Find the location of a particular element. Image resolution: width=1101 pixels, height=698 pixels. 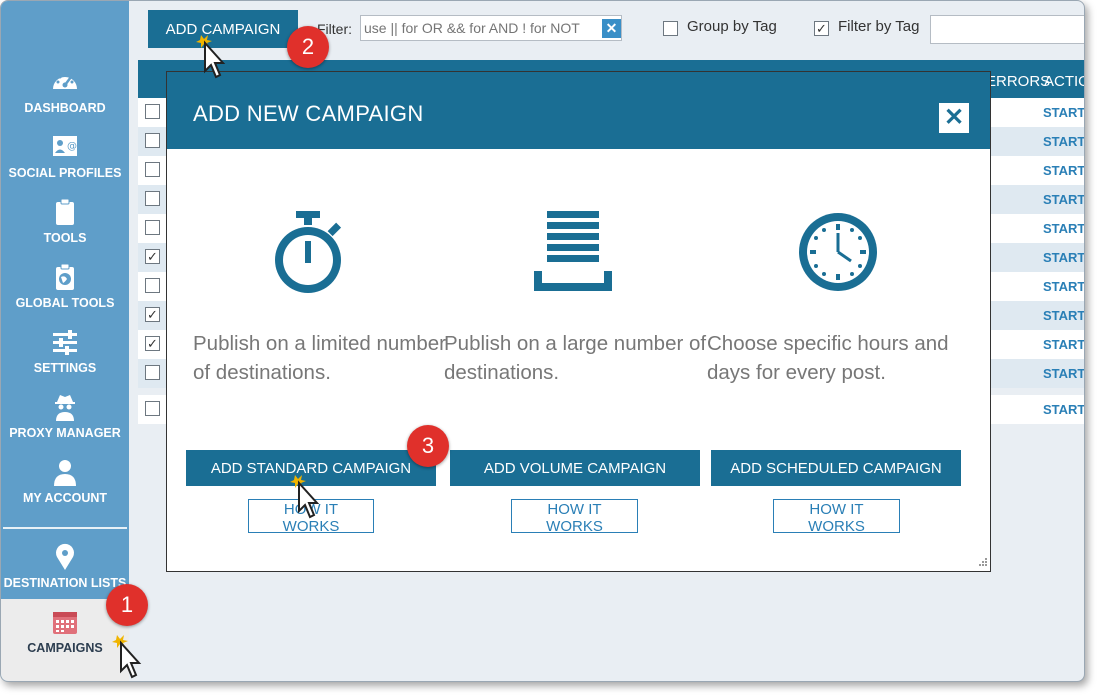

add-volume-campaign-button: ADD VOLUME CAMPAIGN is located at coordinates (575, 468).